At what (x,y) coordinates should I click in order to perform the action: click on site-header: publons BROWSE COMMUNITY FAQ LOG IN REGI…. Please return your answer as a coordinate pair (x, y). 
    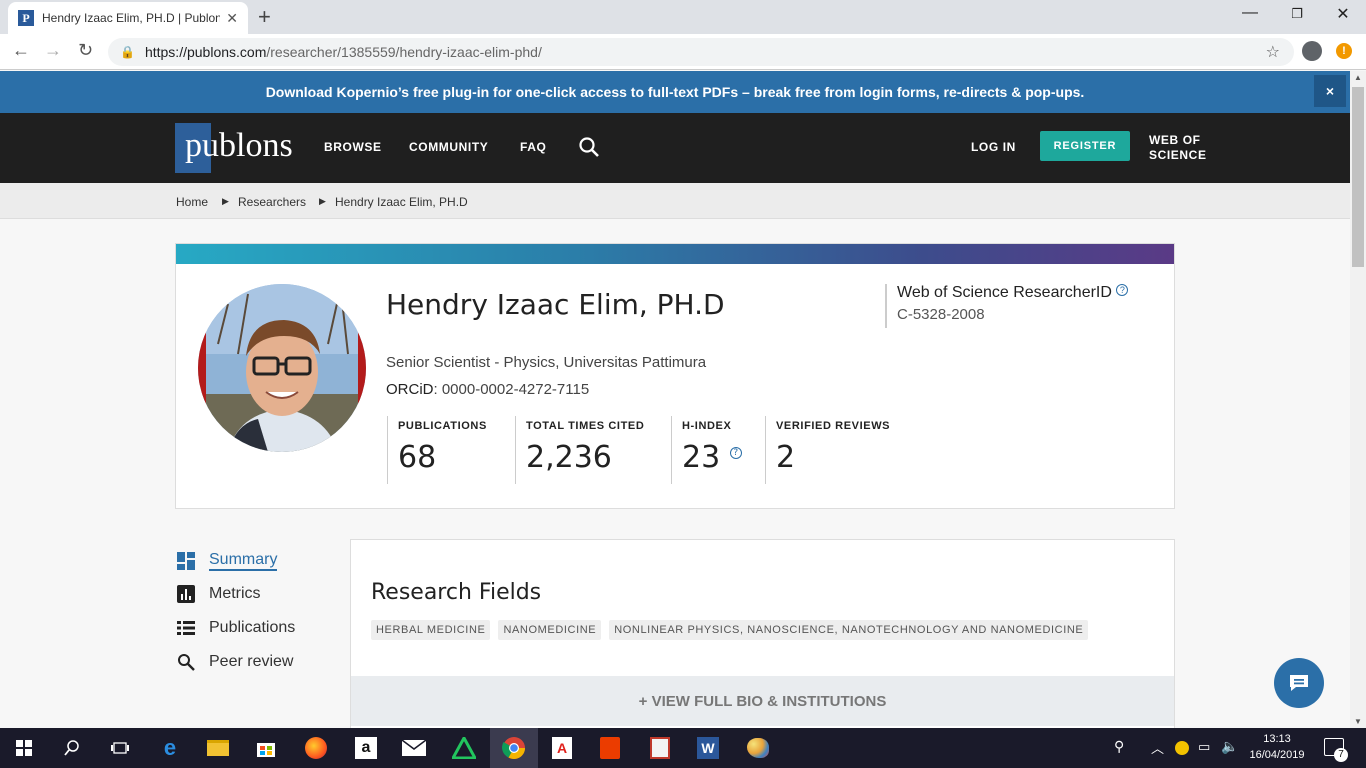
    Looking at the image, I should click on (675, 148).